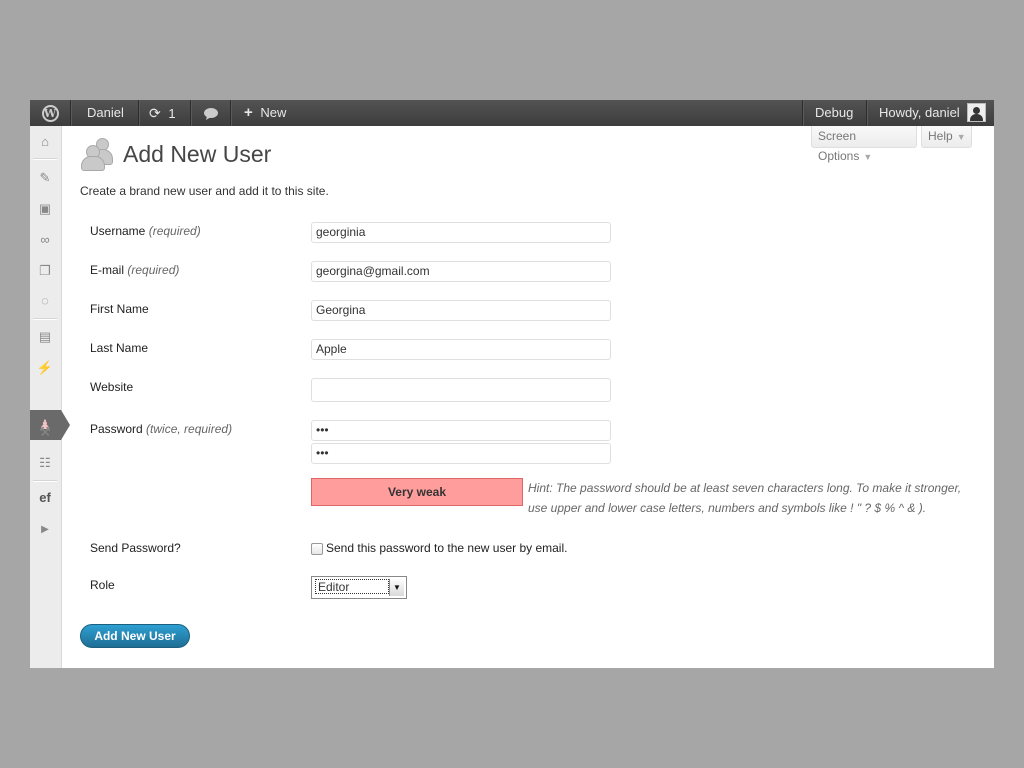 The height and width of the screenshot is (768, 1024). Describe the element at coordinates (461, 430) in the screenshot. I see `password-input: •••` at that location.